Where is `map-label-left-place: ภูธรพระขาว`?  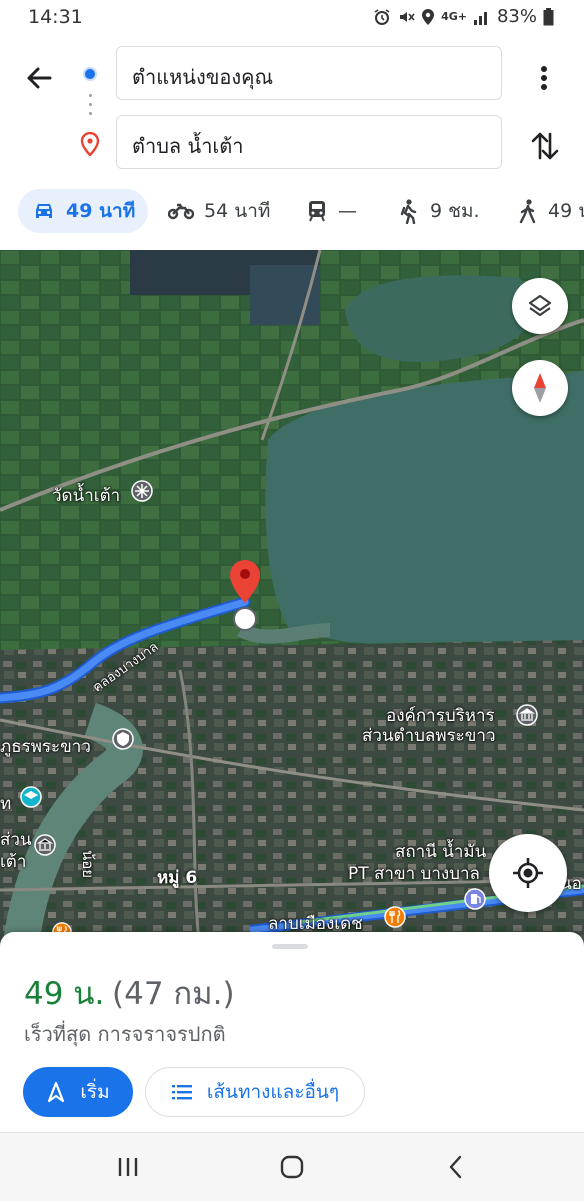 map-label-left-place: ภูธรพระขาว is located at coordinates (45, 746).